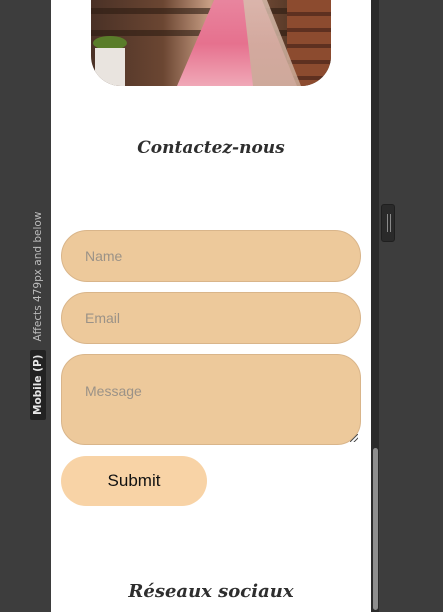 Image resolution: width=443 pixels, height=612 pixels. What do you see at coordinates (104, 256) in the screenshot?
I see `name-placeholder: Name` at bounding box center [104, 256].